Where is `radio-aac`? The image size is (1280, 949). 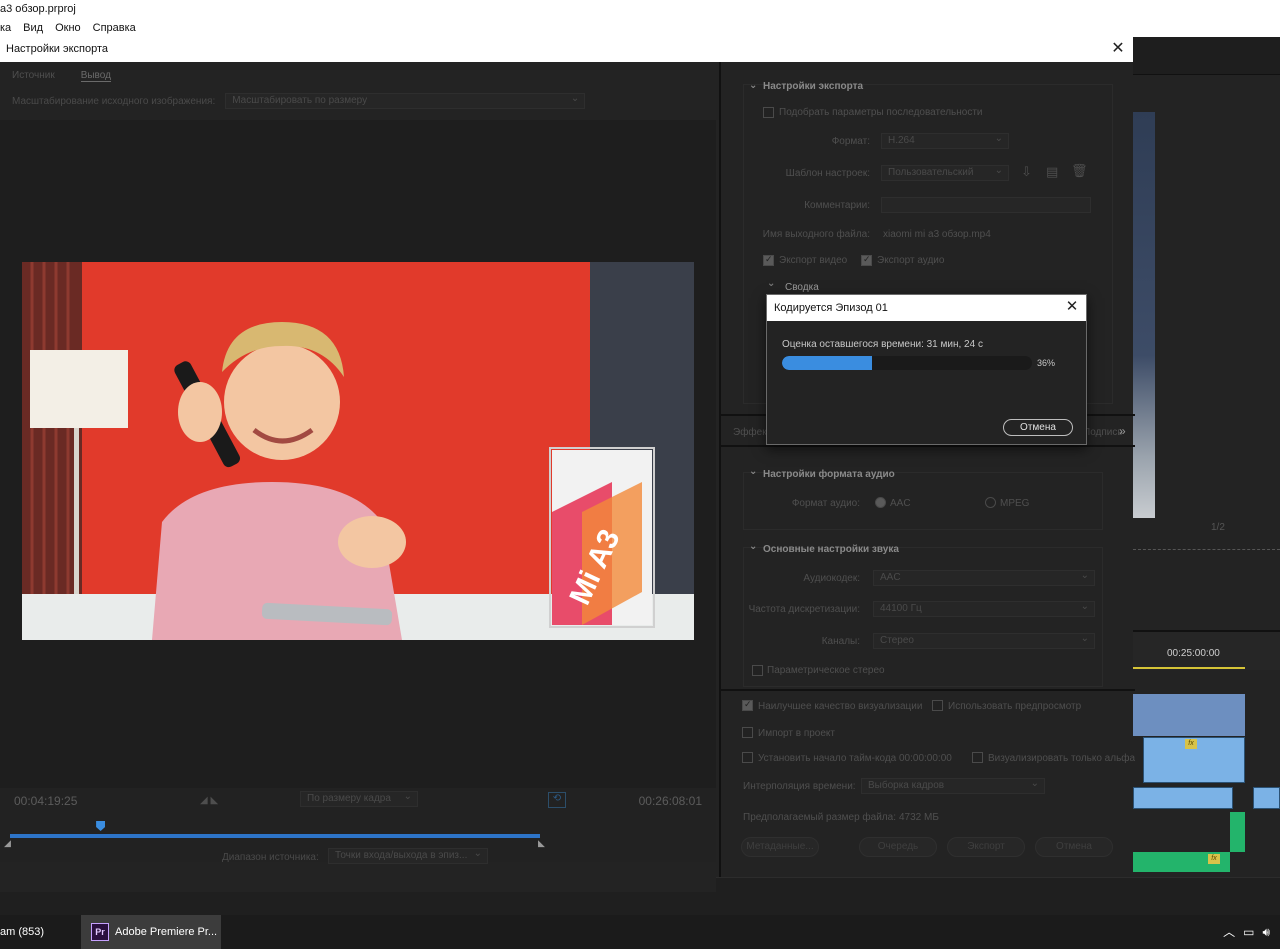 radio-aac is located at coordinates (880, 502).